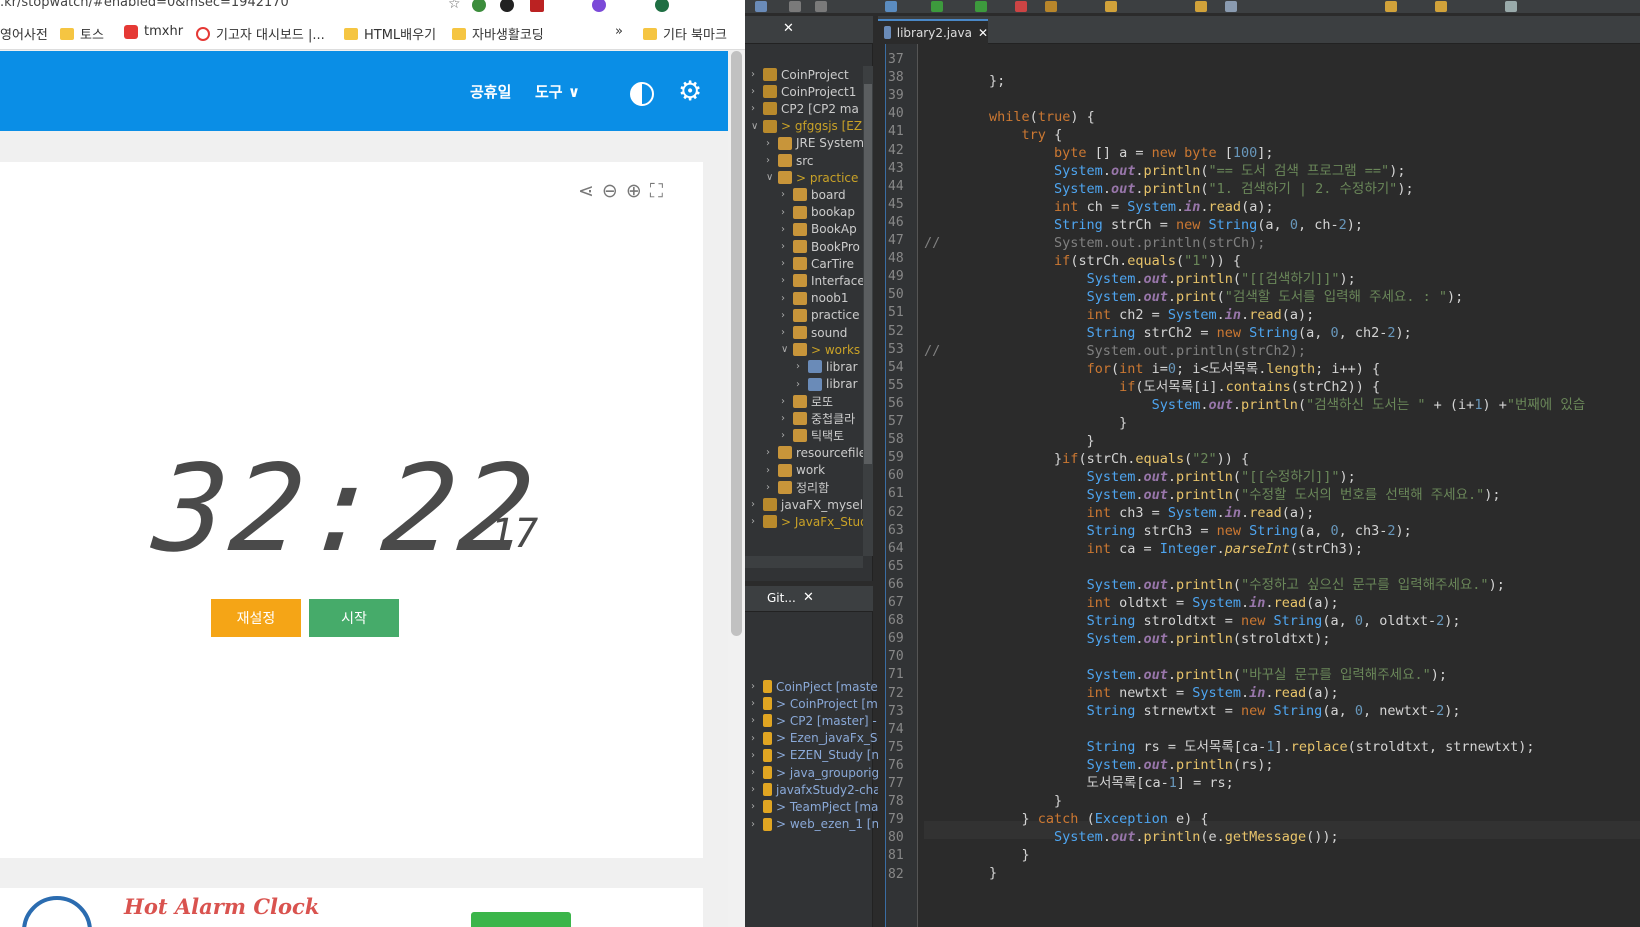  I want to click on toolbar-marker-icon, so click(1231, 6).